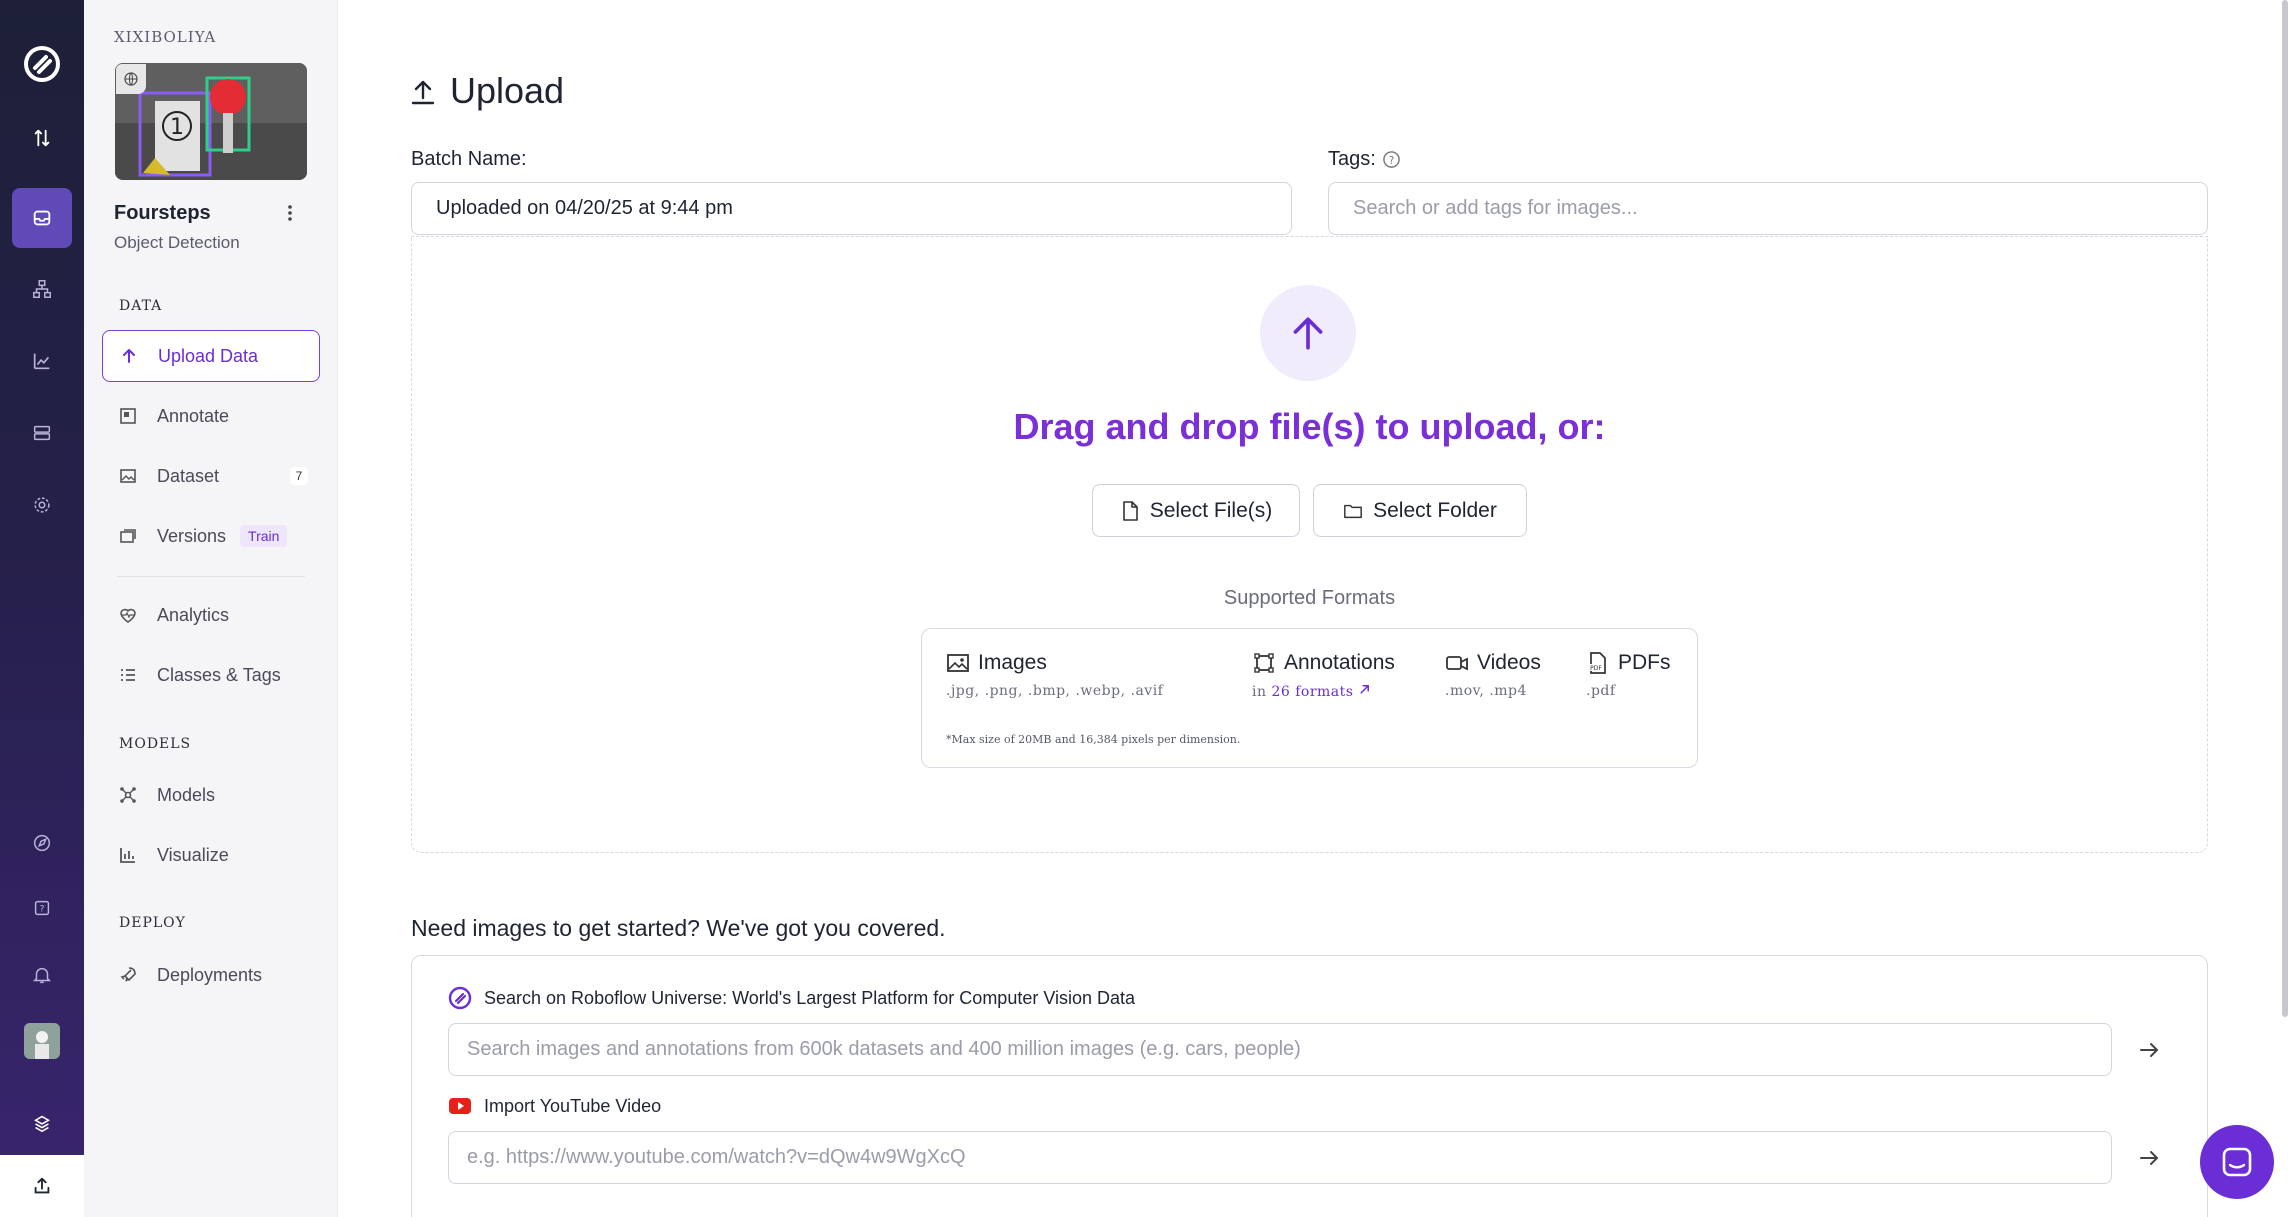 This screenshot has width=2288, height=1217. Describe the element at coordinates (1353, 511) in the screenshot. I see `folder-icon` at that location.